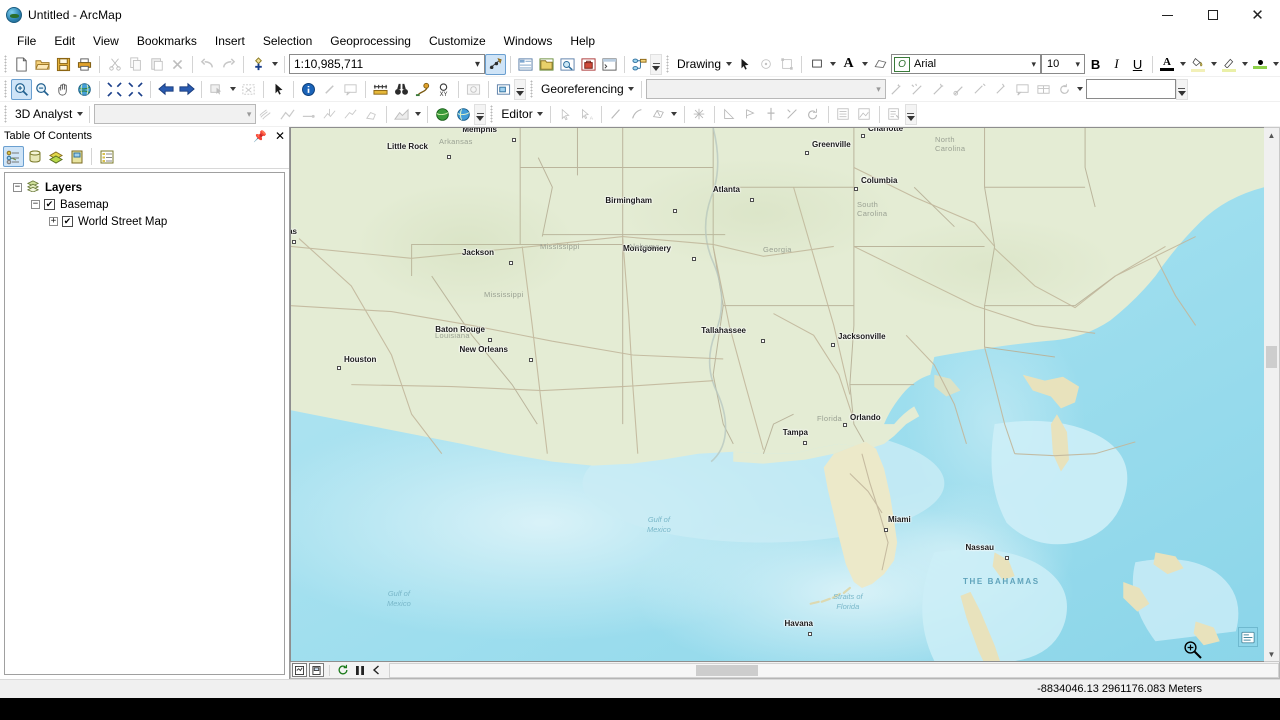  I want to click on edit-vertices-icon, so click(786, 64).